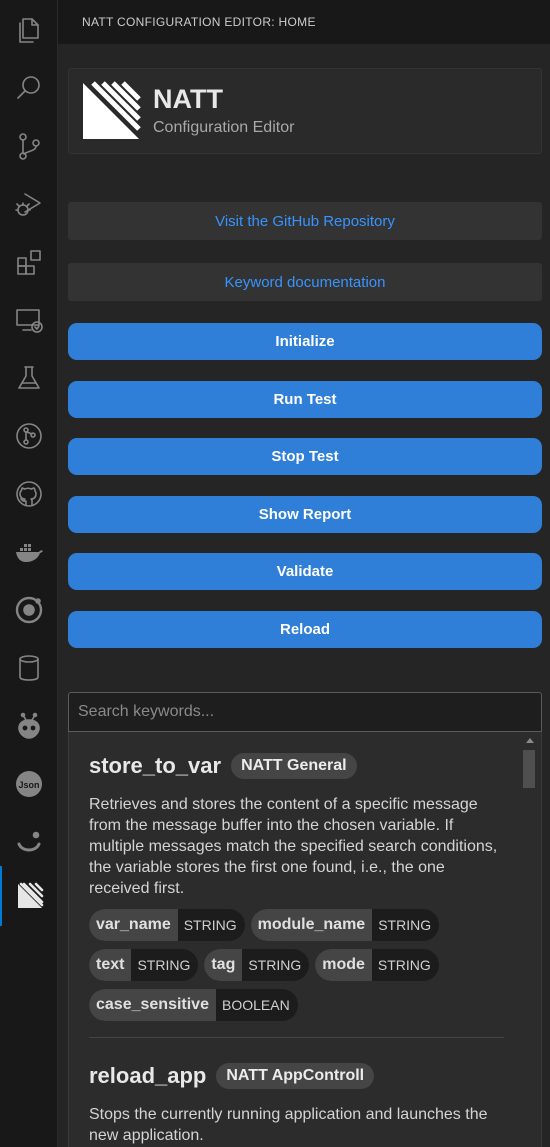 This screenshot has height=1147, width=550. Describe the element at coordinates (29, 726) in the screenshot. I see `platformio-icon` at that location.